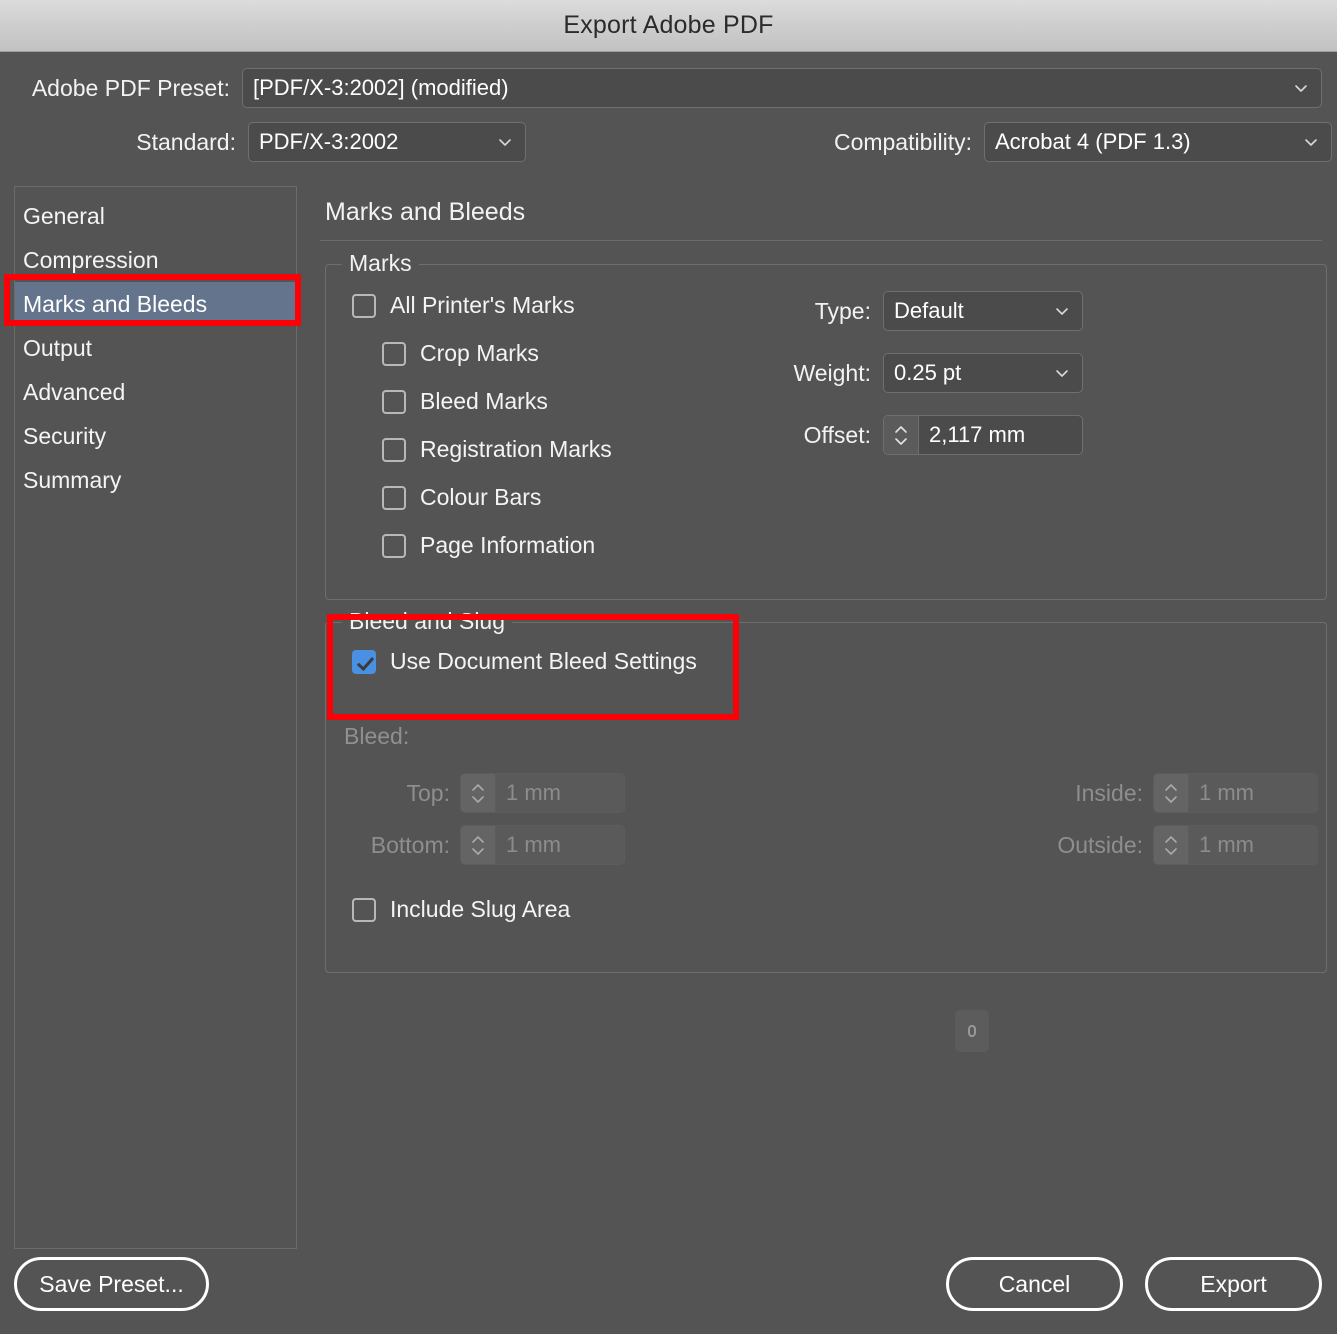 This screenshot has height=1334, width=1337. I want to click on sidebar-item-label: Output, so click(58, 347).